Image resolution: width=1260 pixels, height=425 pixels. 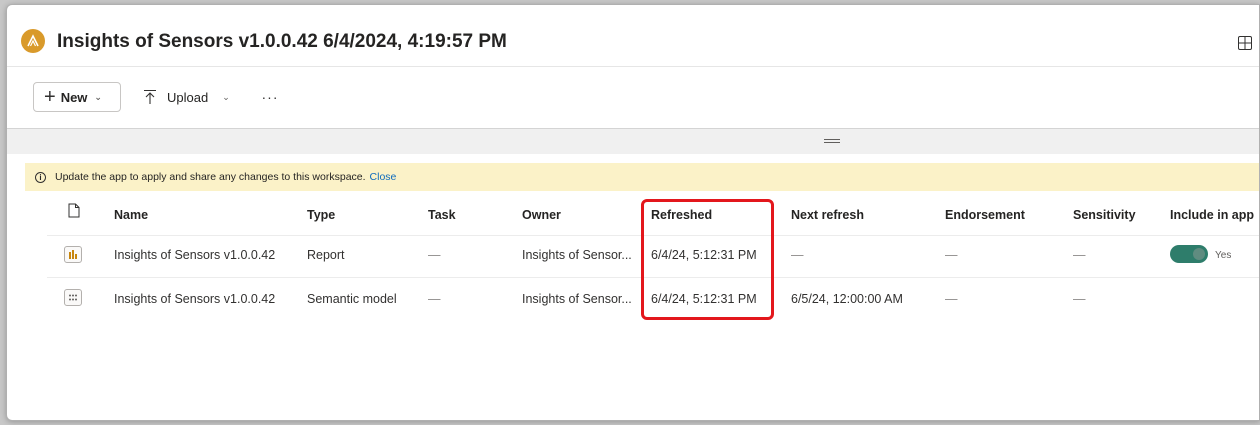 I want to click on column-header-owner: Owner, so click(x=541, y=215).